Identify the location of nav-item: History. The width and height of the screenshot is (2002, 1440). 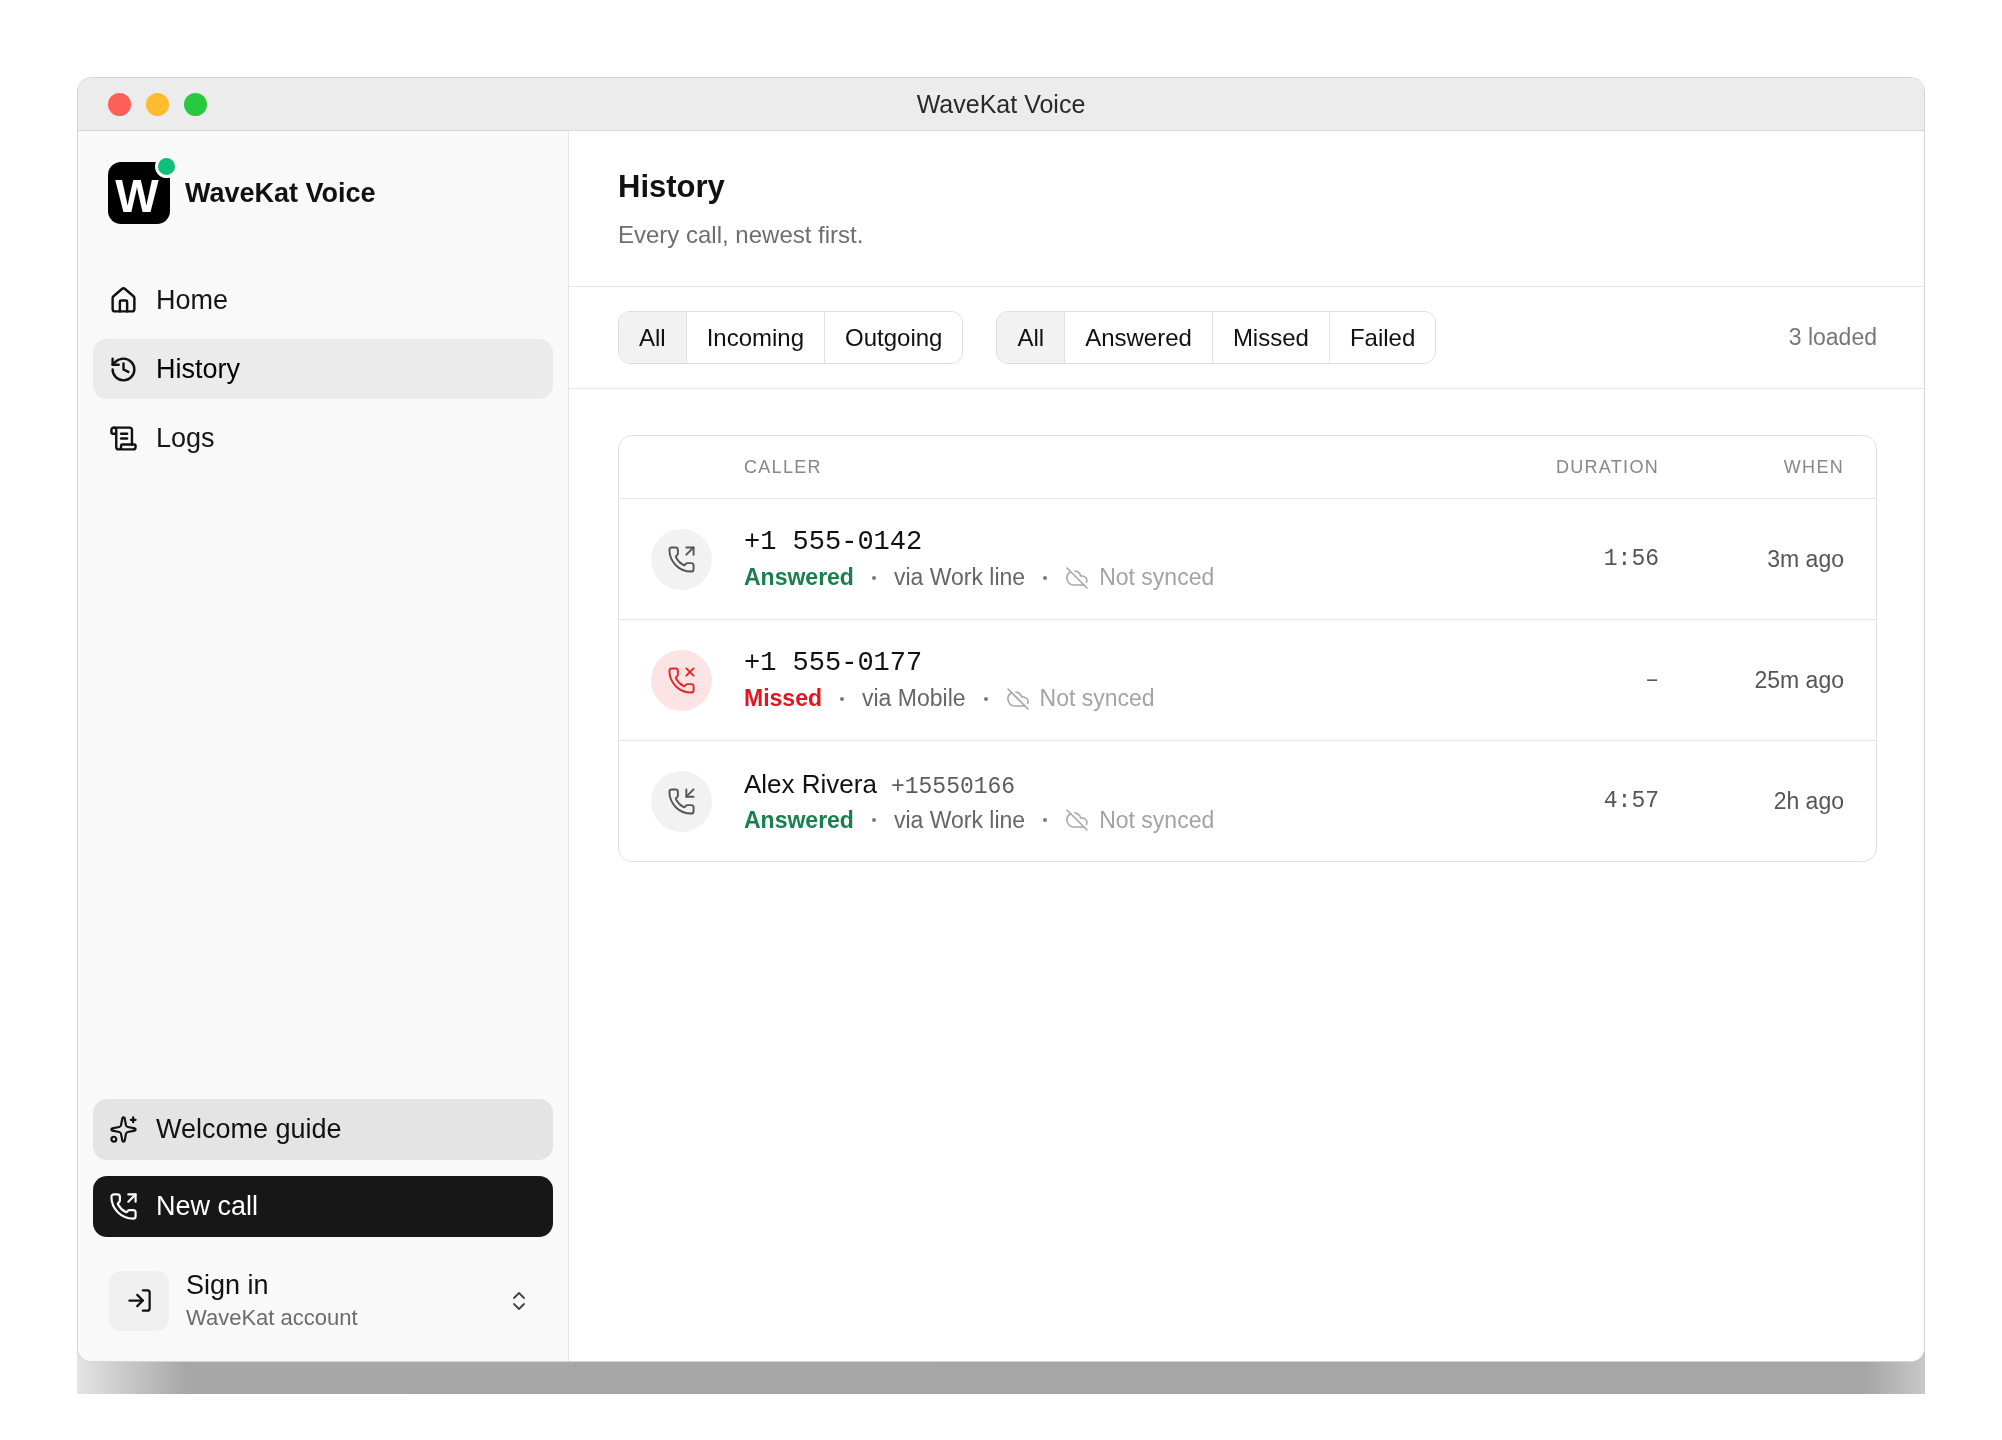
(323, 369).